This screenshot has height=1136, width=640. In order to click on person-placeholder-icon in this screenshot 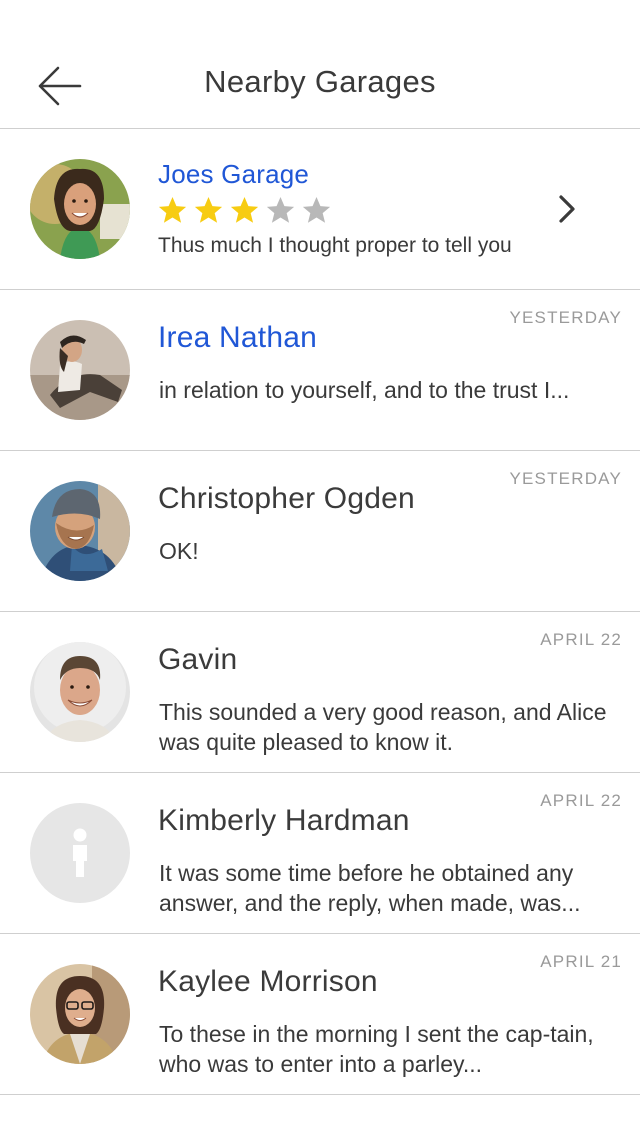, I will do `click(80, 853)`.